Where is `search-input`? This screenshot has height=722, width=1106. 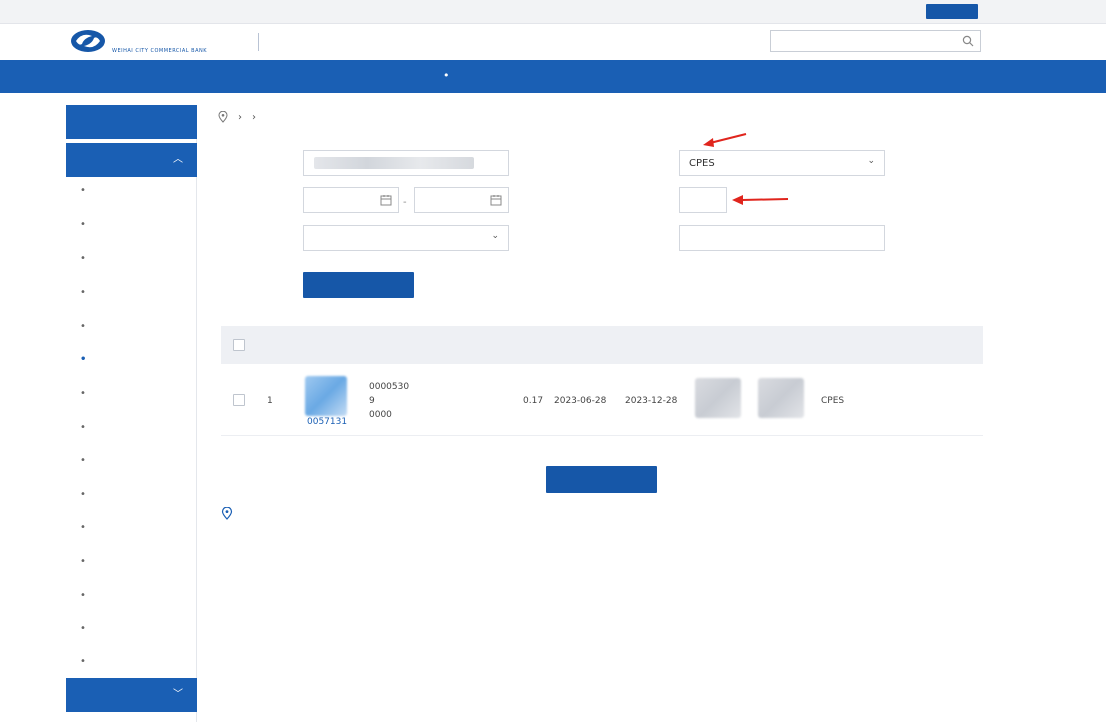 search-input is located at coordinates (875, 41).